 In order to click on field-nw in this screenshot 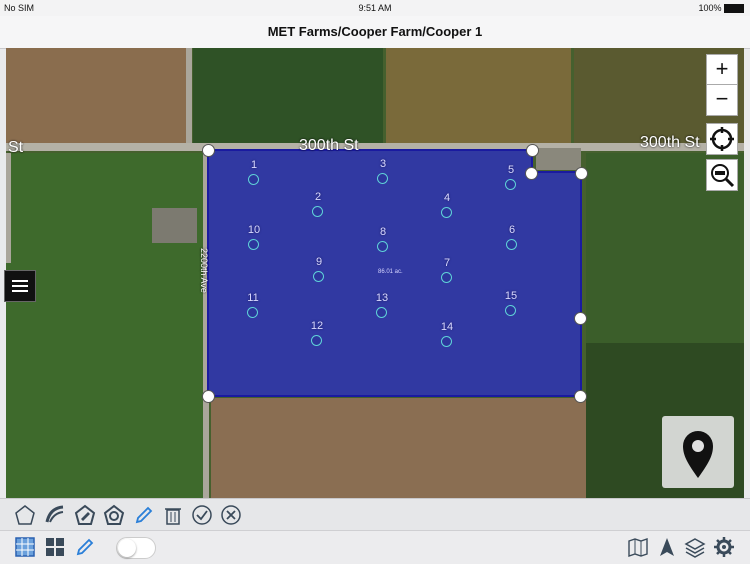, I will do `click(96, 95)`.